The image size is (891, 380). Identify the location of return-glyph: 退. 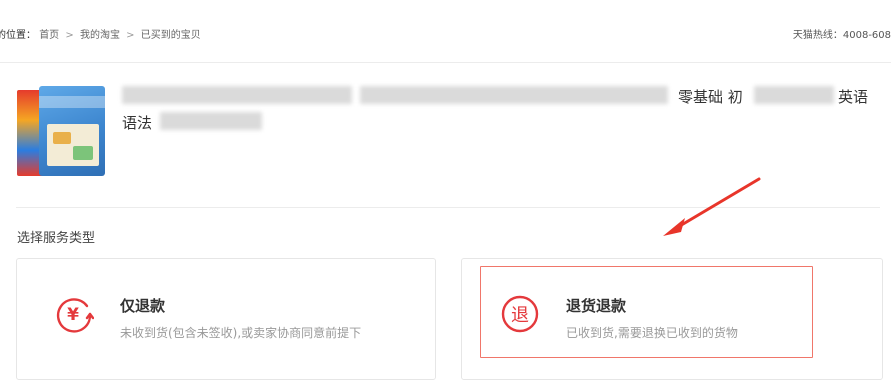
(520, 315).